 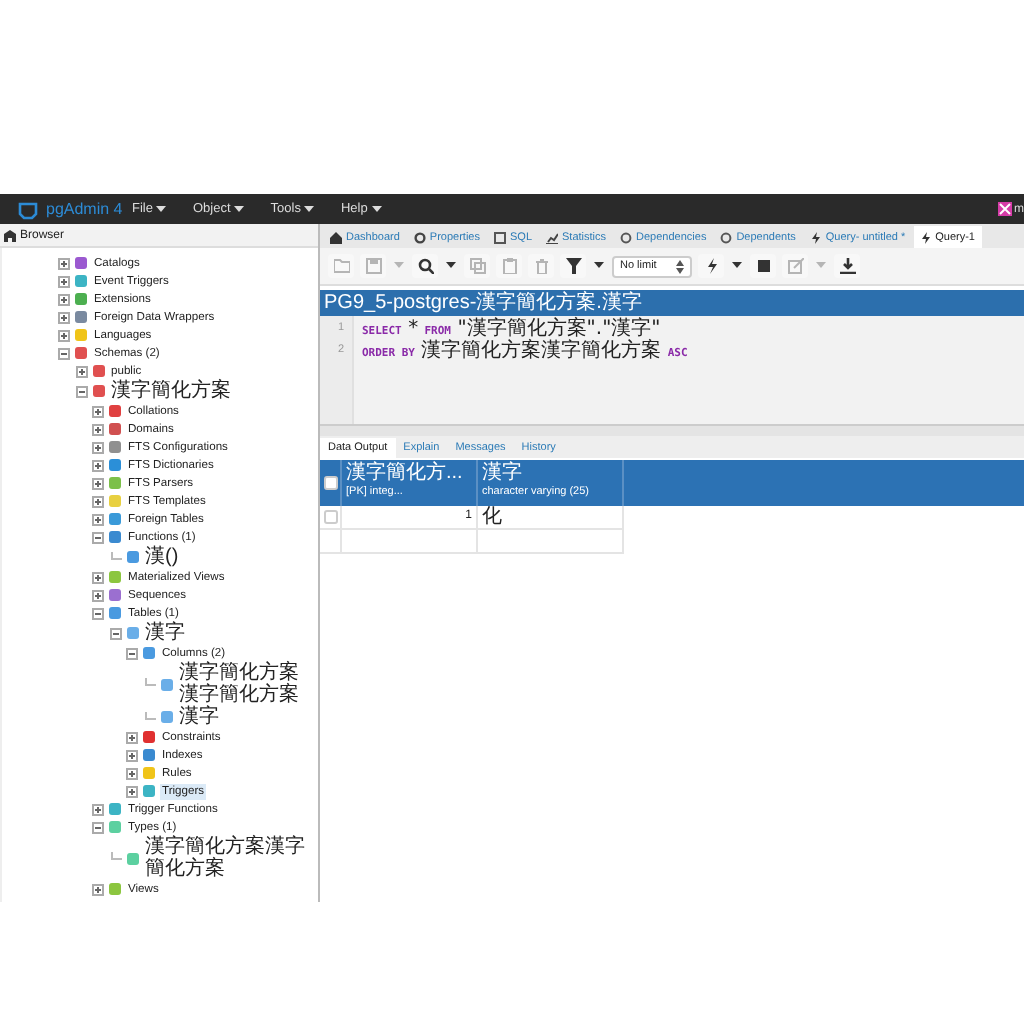 I want to click on download-icon, so click(x=847, y=266).